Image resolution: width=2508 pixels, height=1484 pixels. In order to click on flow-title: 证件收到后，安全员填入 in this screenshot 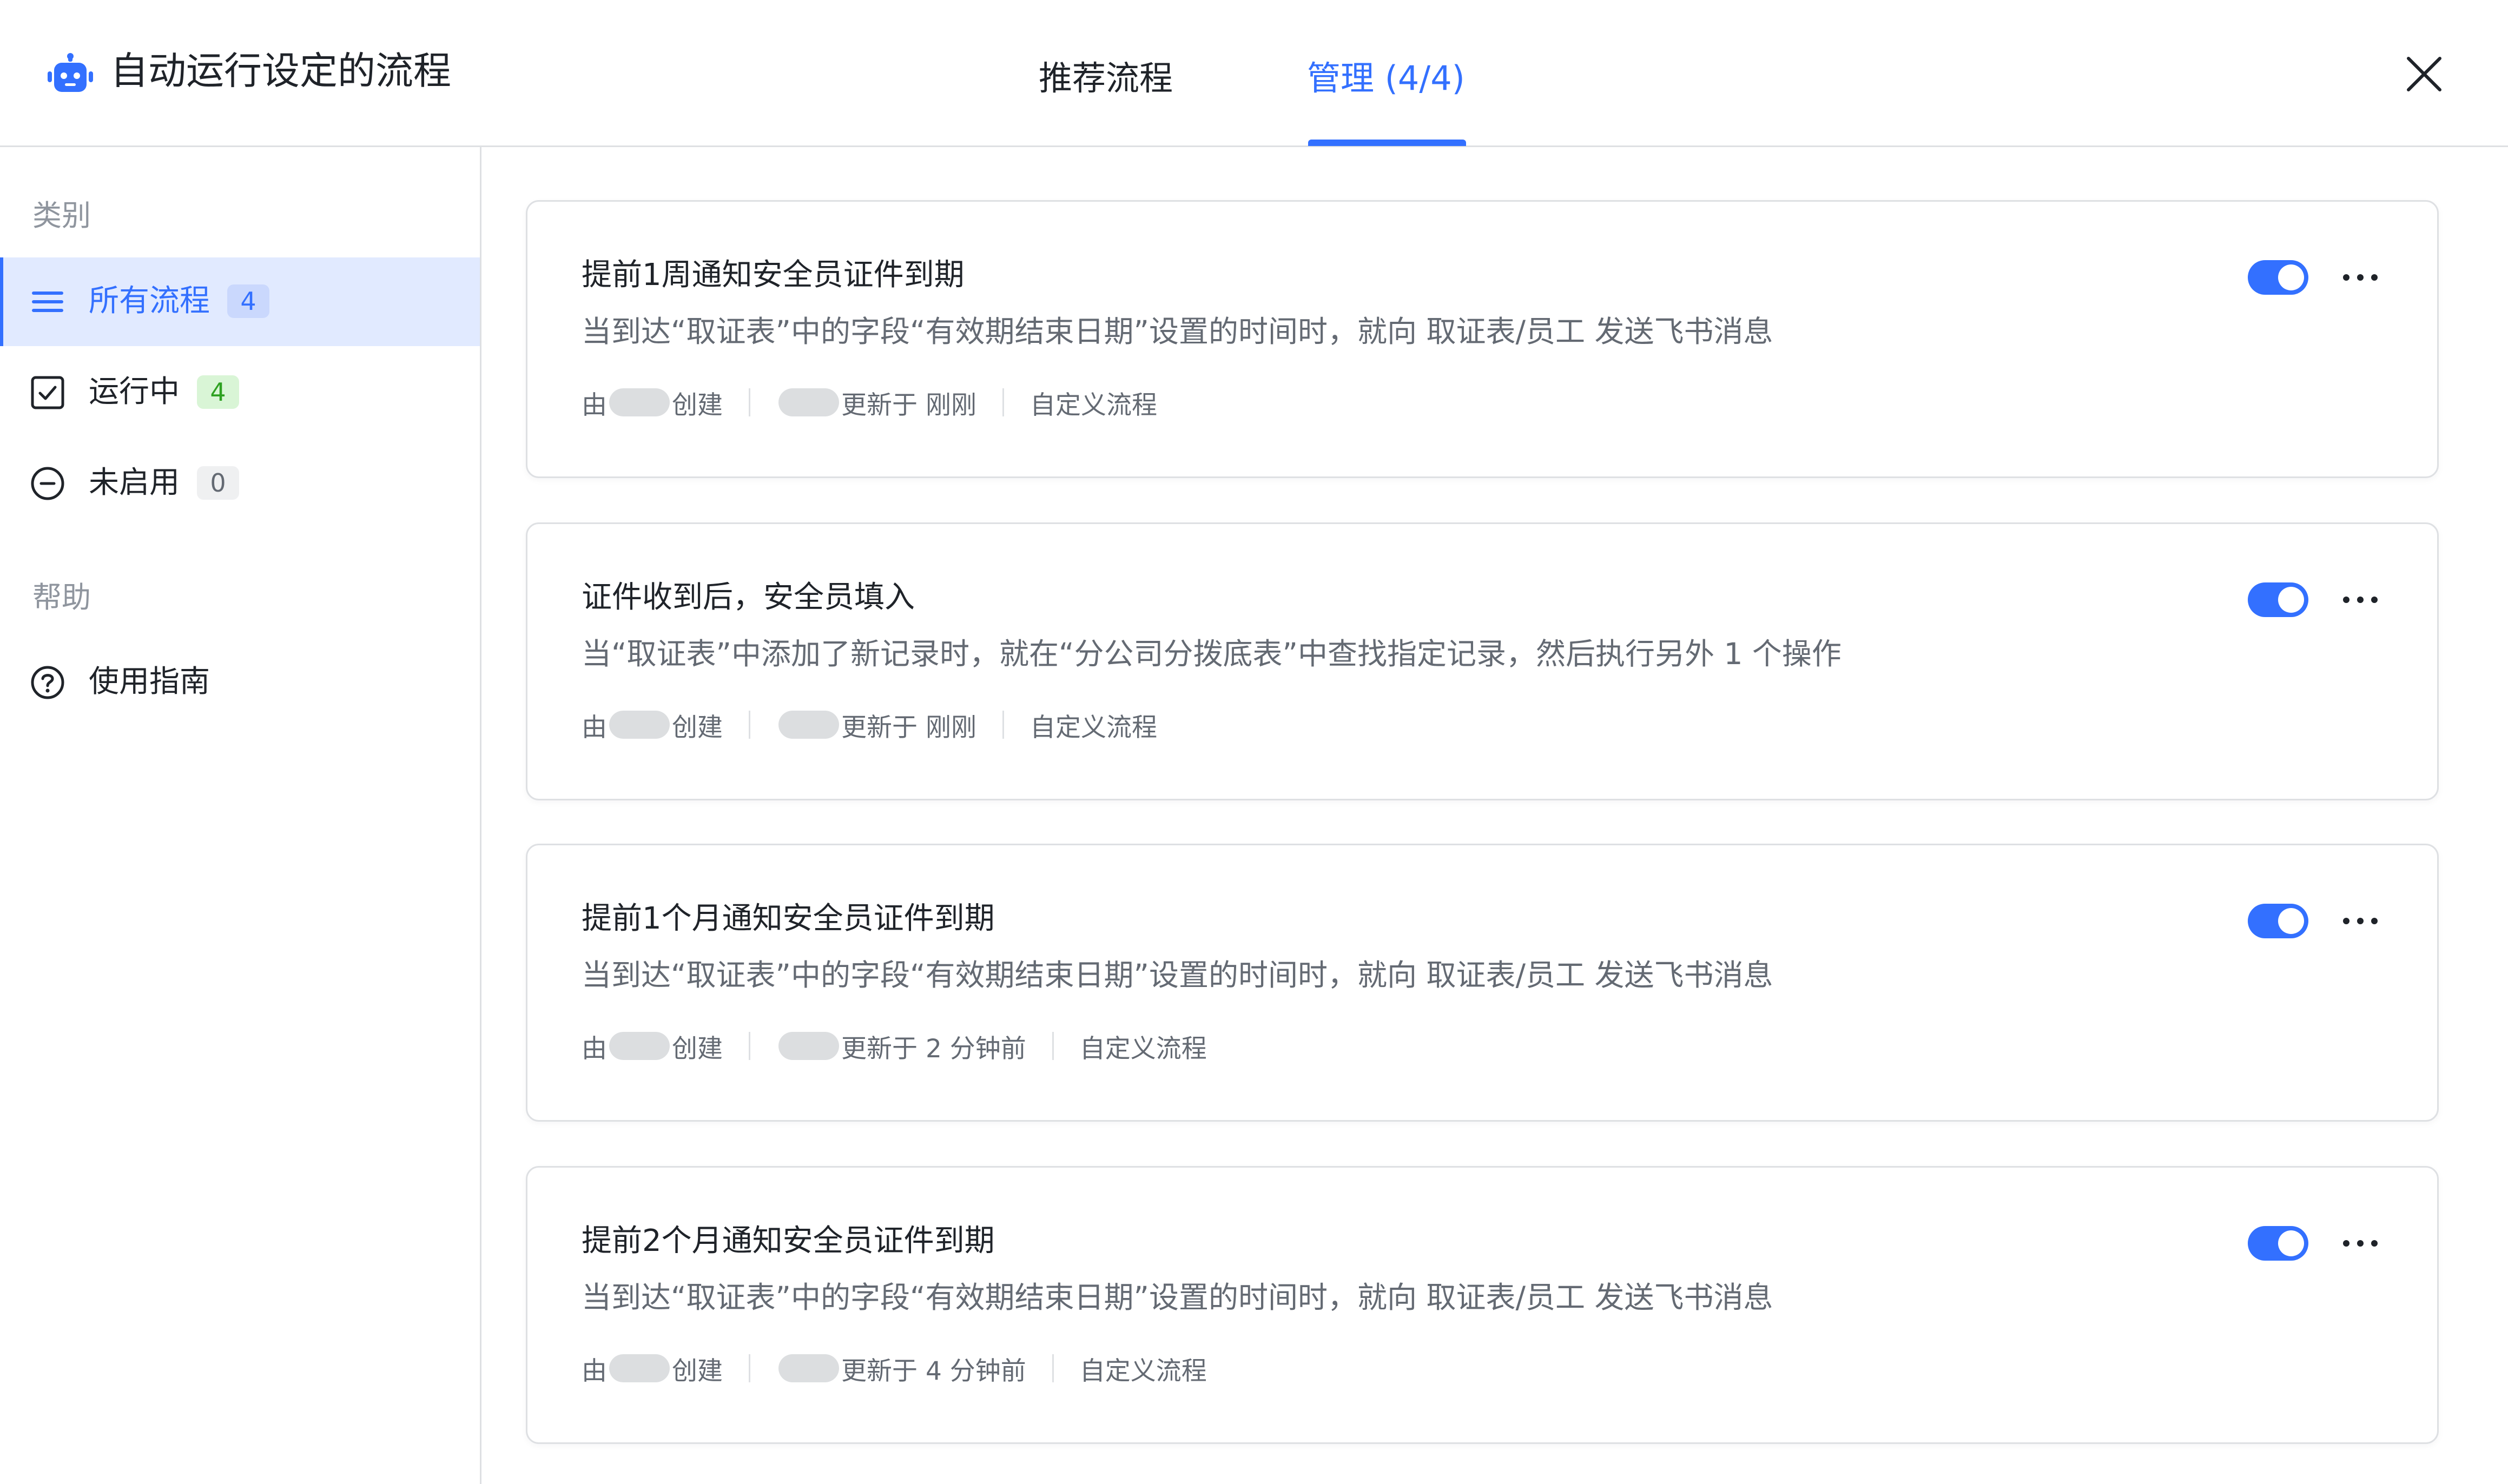, I will do `click(748, 597)`.